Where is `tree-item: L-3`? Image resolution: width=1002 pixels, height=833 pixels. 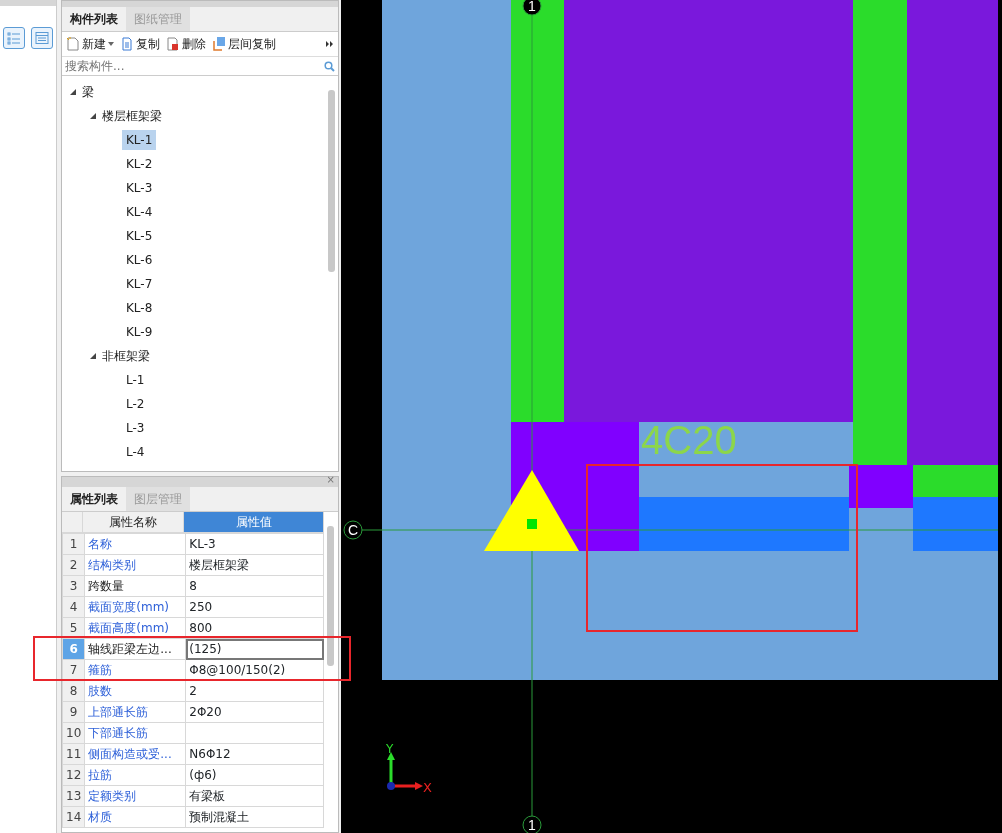 tree-item: L-3 is located at coordinates (135, 428).